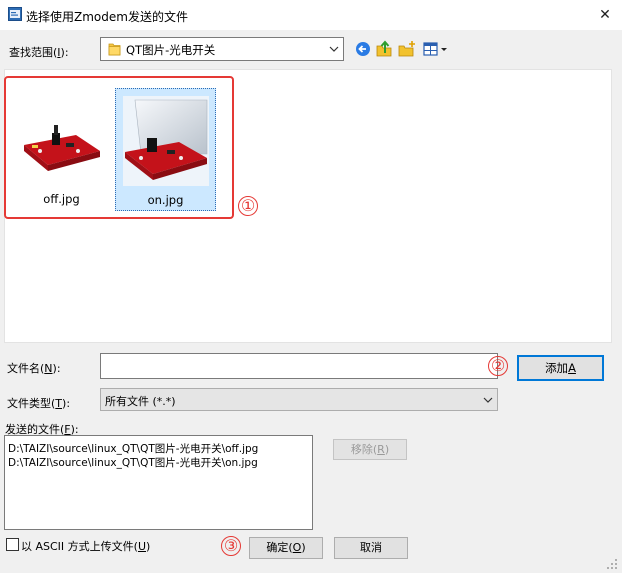  What do you see at coordinates (498, 366) in the screenshot?
I see `annotation-number-2: ②` at bounding box center [498, 366].